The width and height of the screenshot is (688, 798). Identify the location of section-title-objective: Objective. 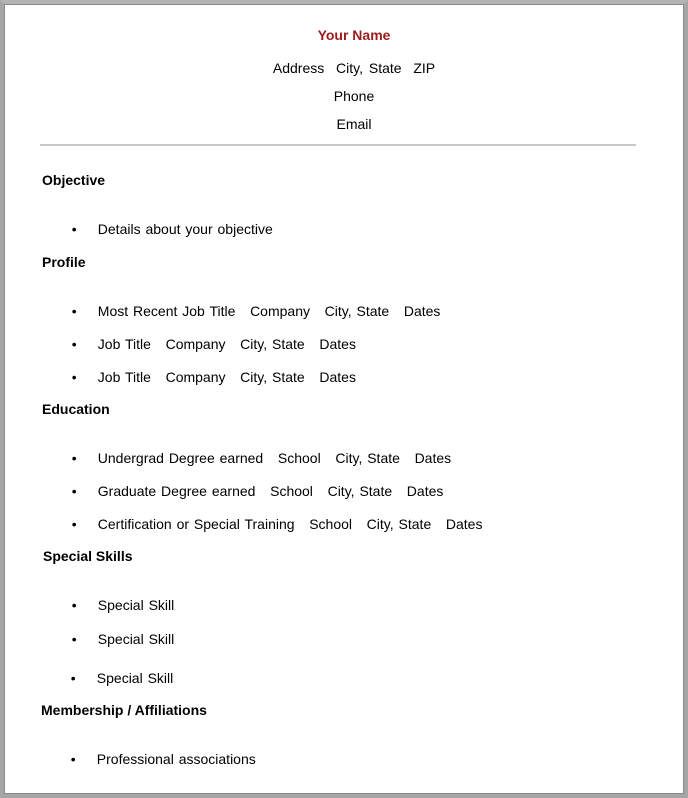
(74, 180).